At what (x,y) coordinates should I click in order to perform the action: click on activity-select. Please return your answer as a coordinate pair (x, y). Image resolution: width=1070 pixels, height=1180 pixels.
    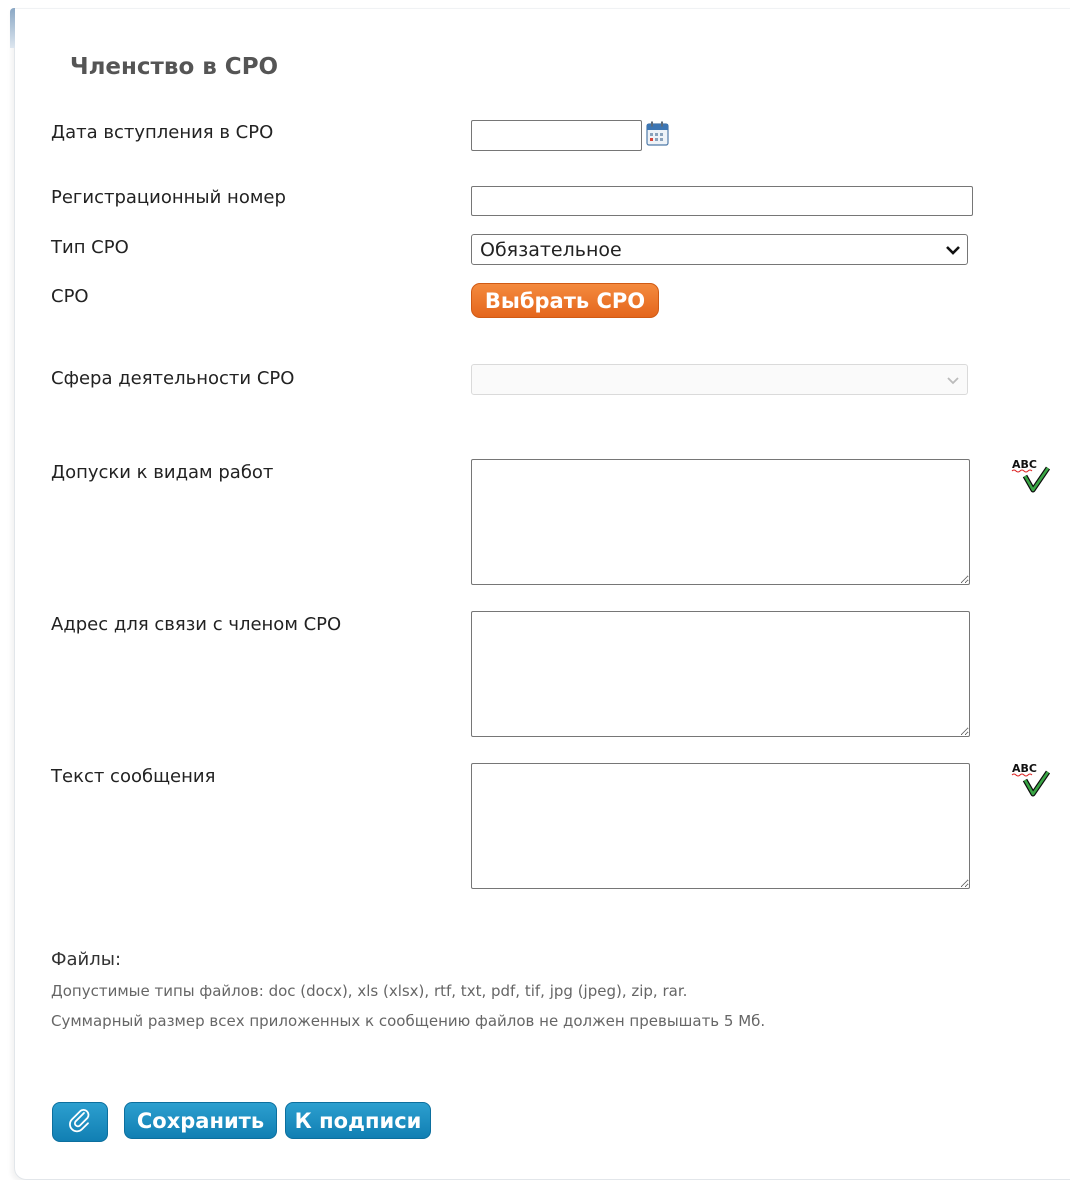
    Looking at the image, I should click on (719, 379).